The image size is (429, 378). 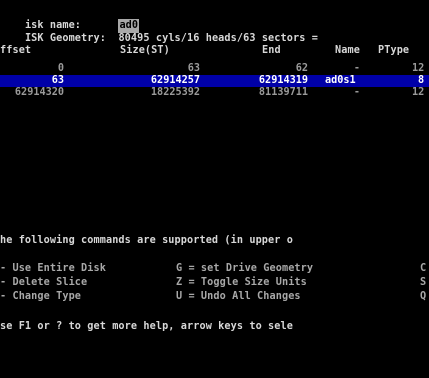 I want to click on table-header: ffset Size(ST) End Name PType, so click(x=214, y=51).